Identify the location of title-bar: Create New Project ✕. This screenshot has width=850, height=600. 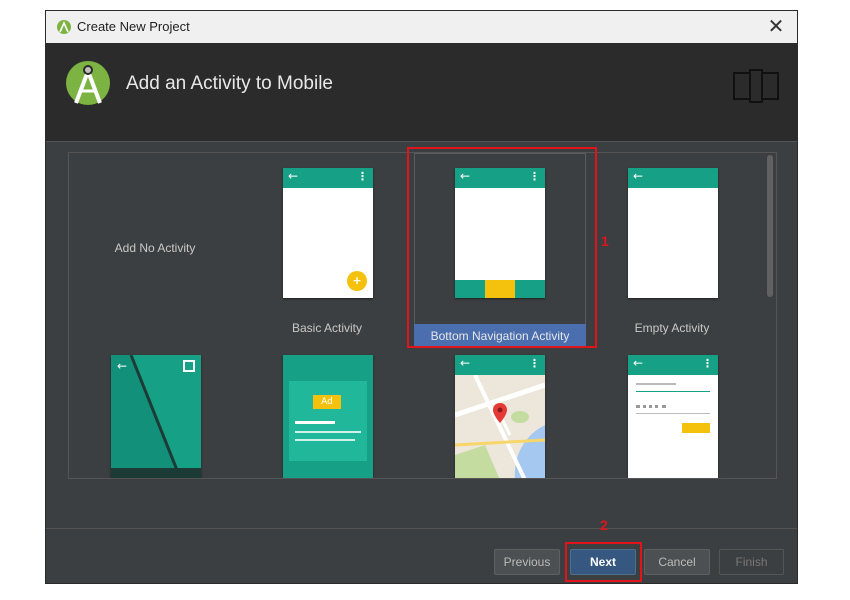
(421, 27).